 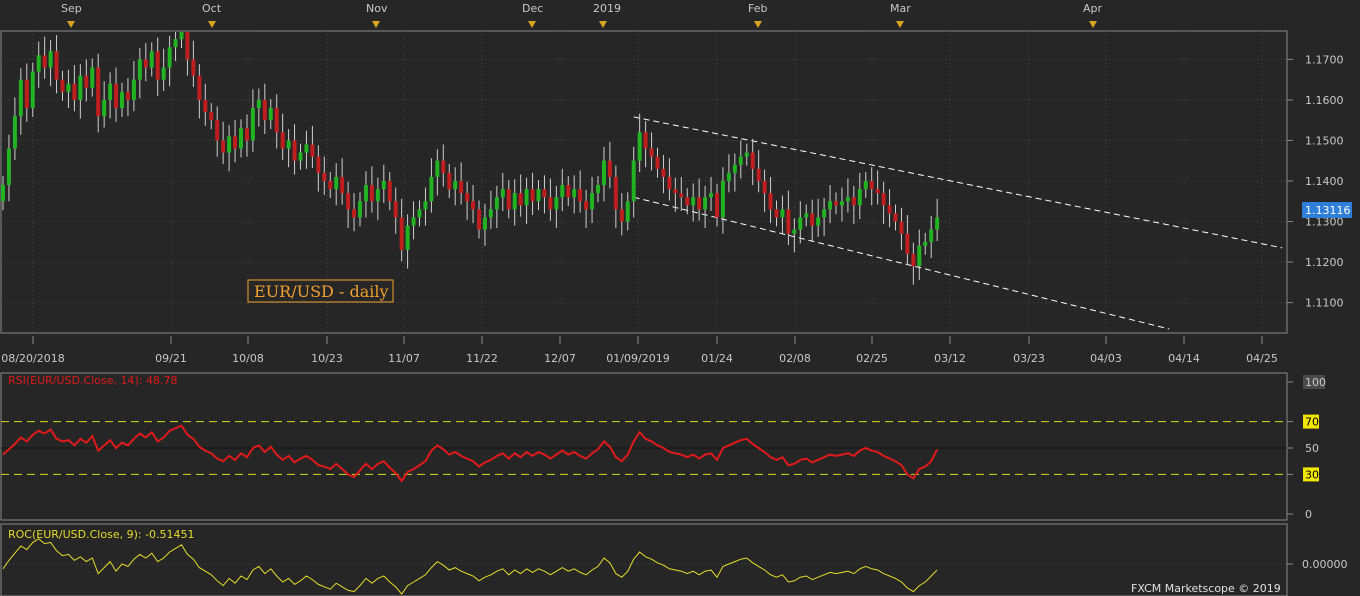 What do you see at coordinates (377, 8) in the screenshot?
I see `month-label: Nov` at bounding box center [377, 8].